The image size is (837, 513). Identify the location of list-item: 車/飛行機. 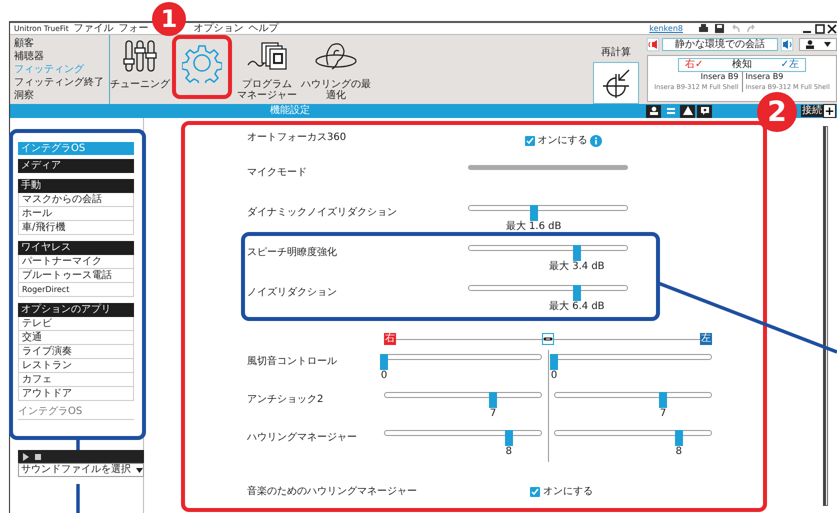
(76, 228).